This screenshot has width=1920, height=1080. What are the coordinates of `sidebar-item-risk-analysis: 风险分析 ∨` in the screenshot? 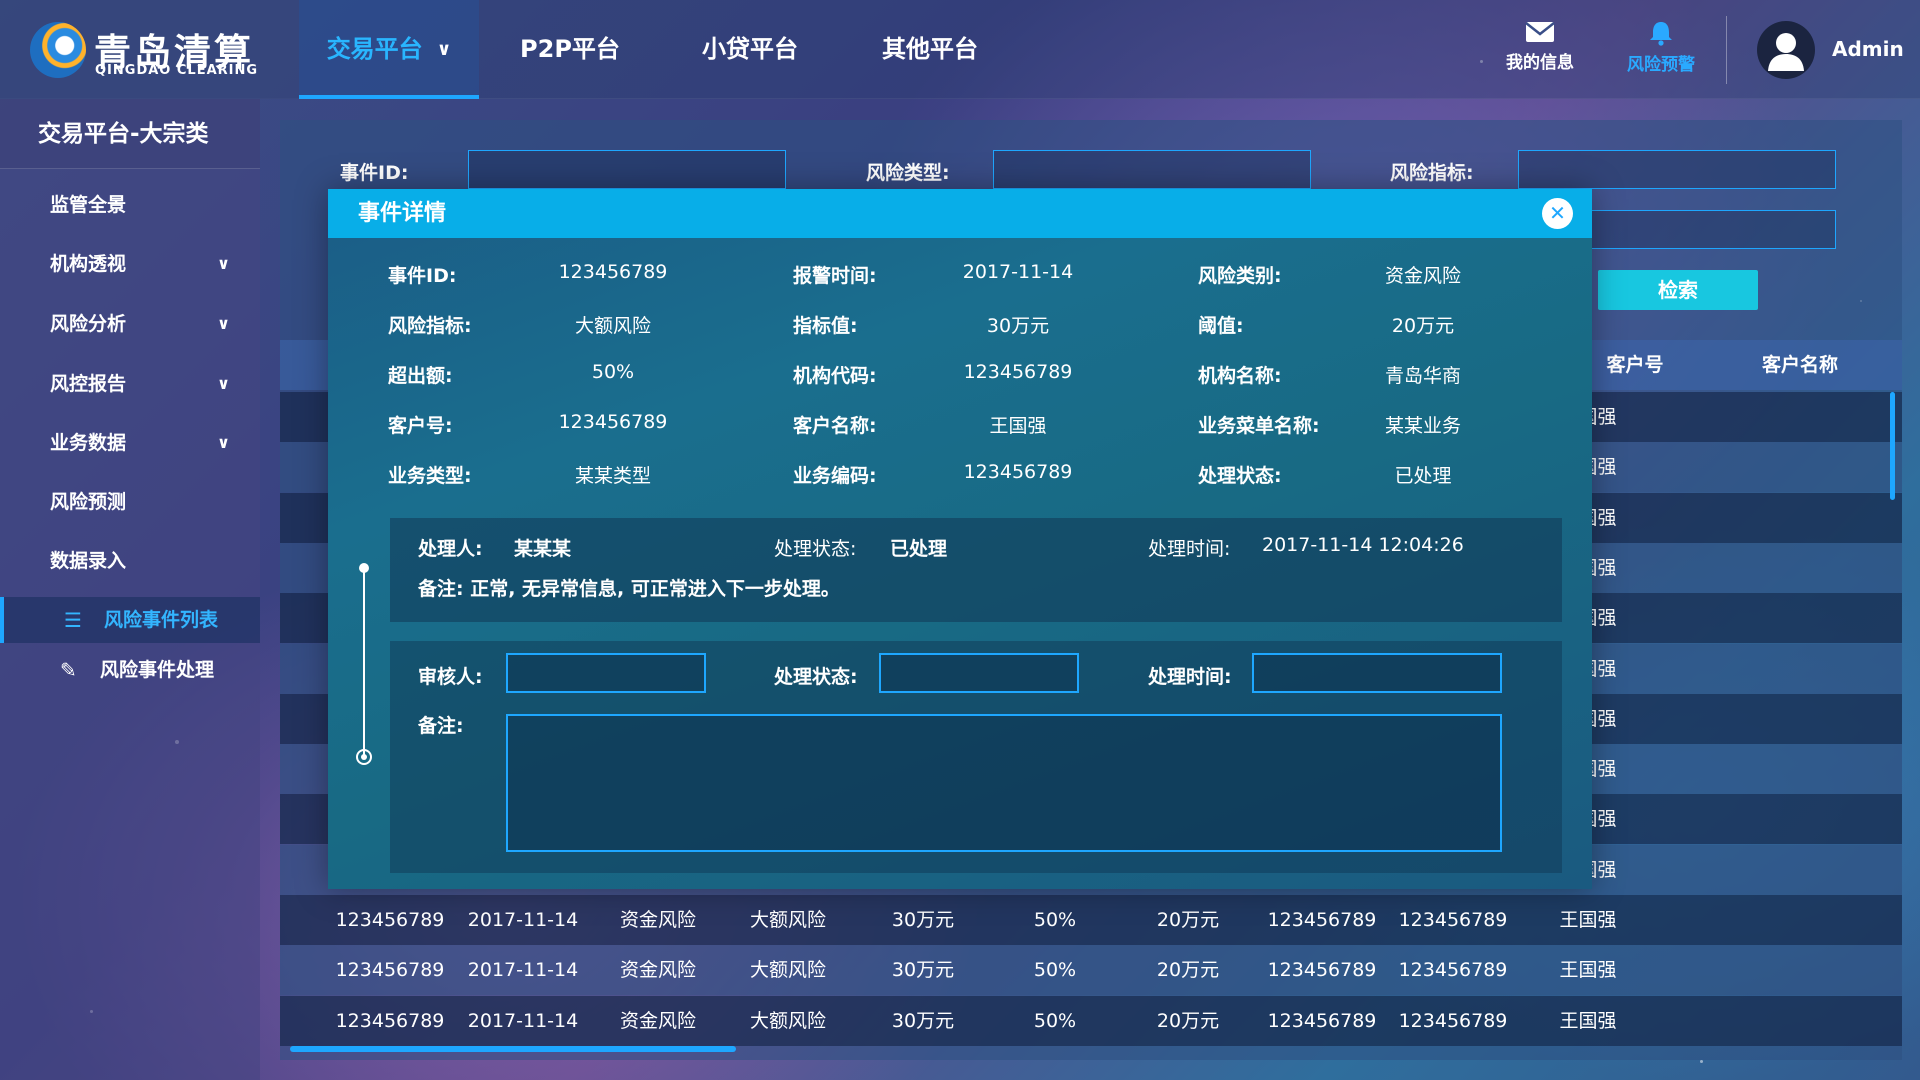 It's located at (130, 324).